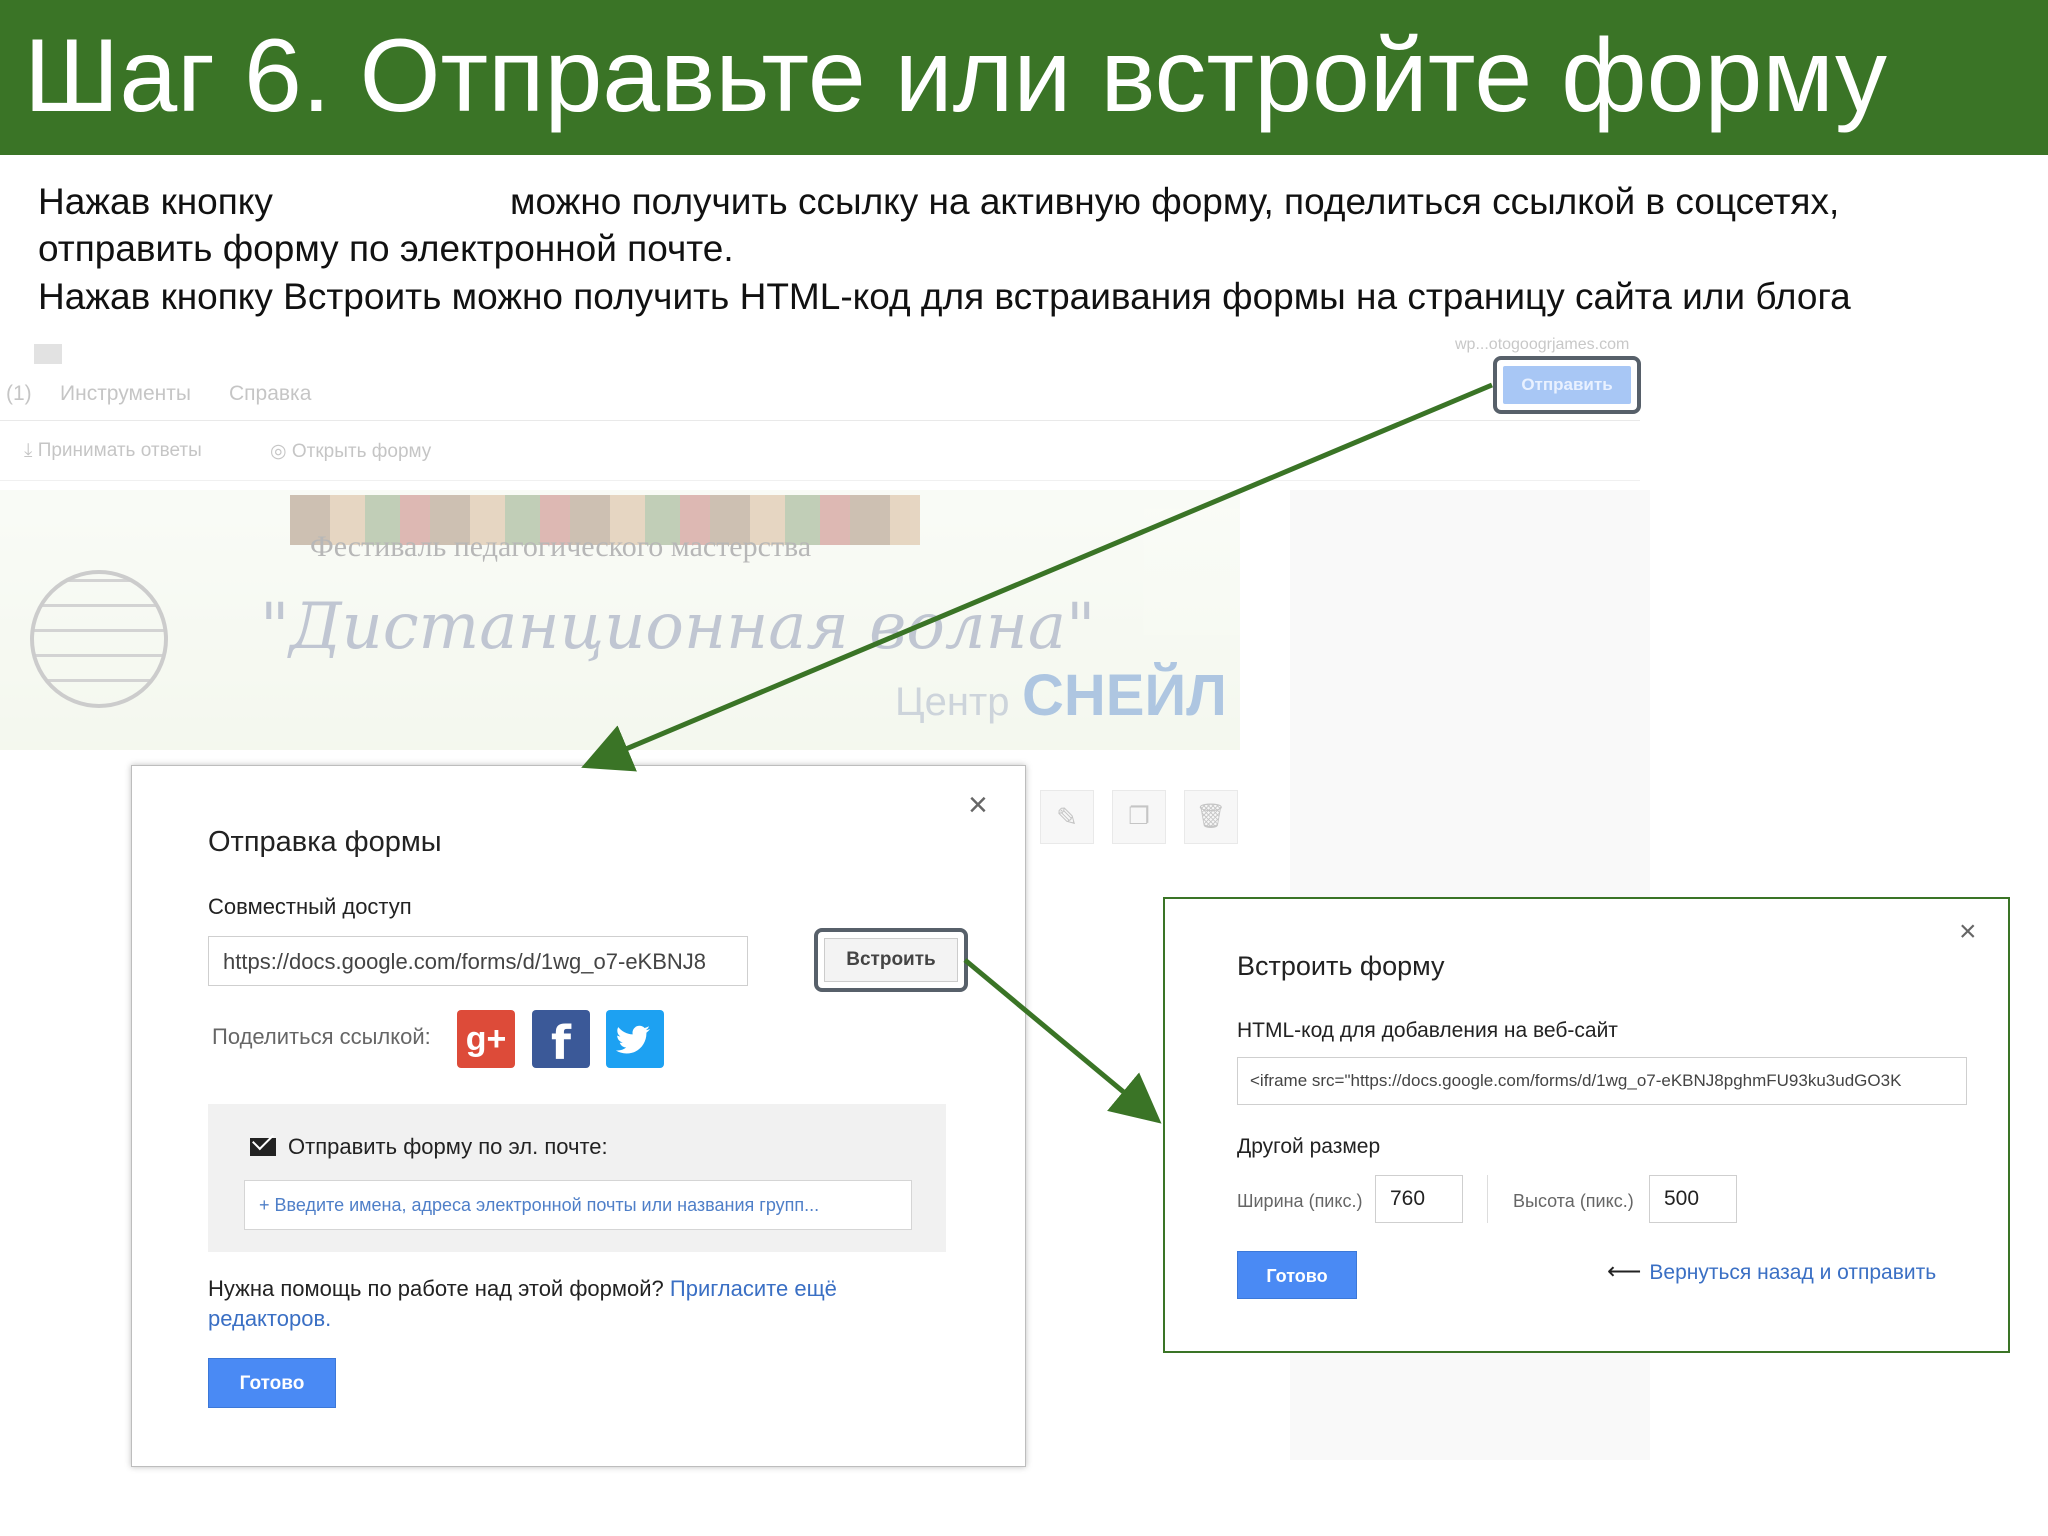 This screenshot has height=1536, width=2048. I want to click on twitter-icon, so click(635, 1039).